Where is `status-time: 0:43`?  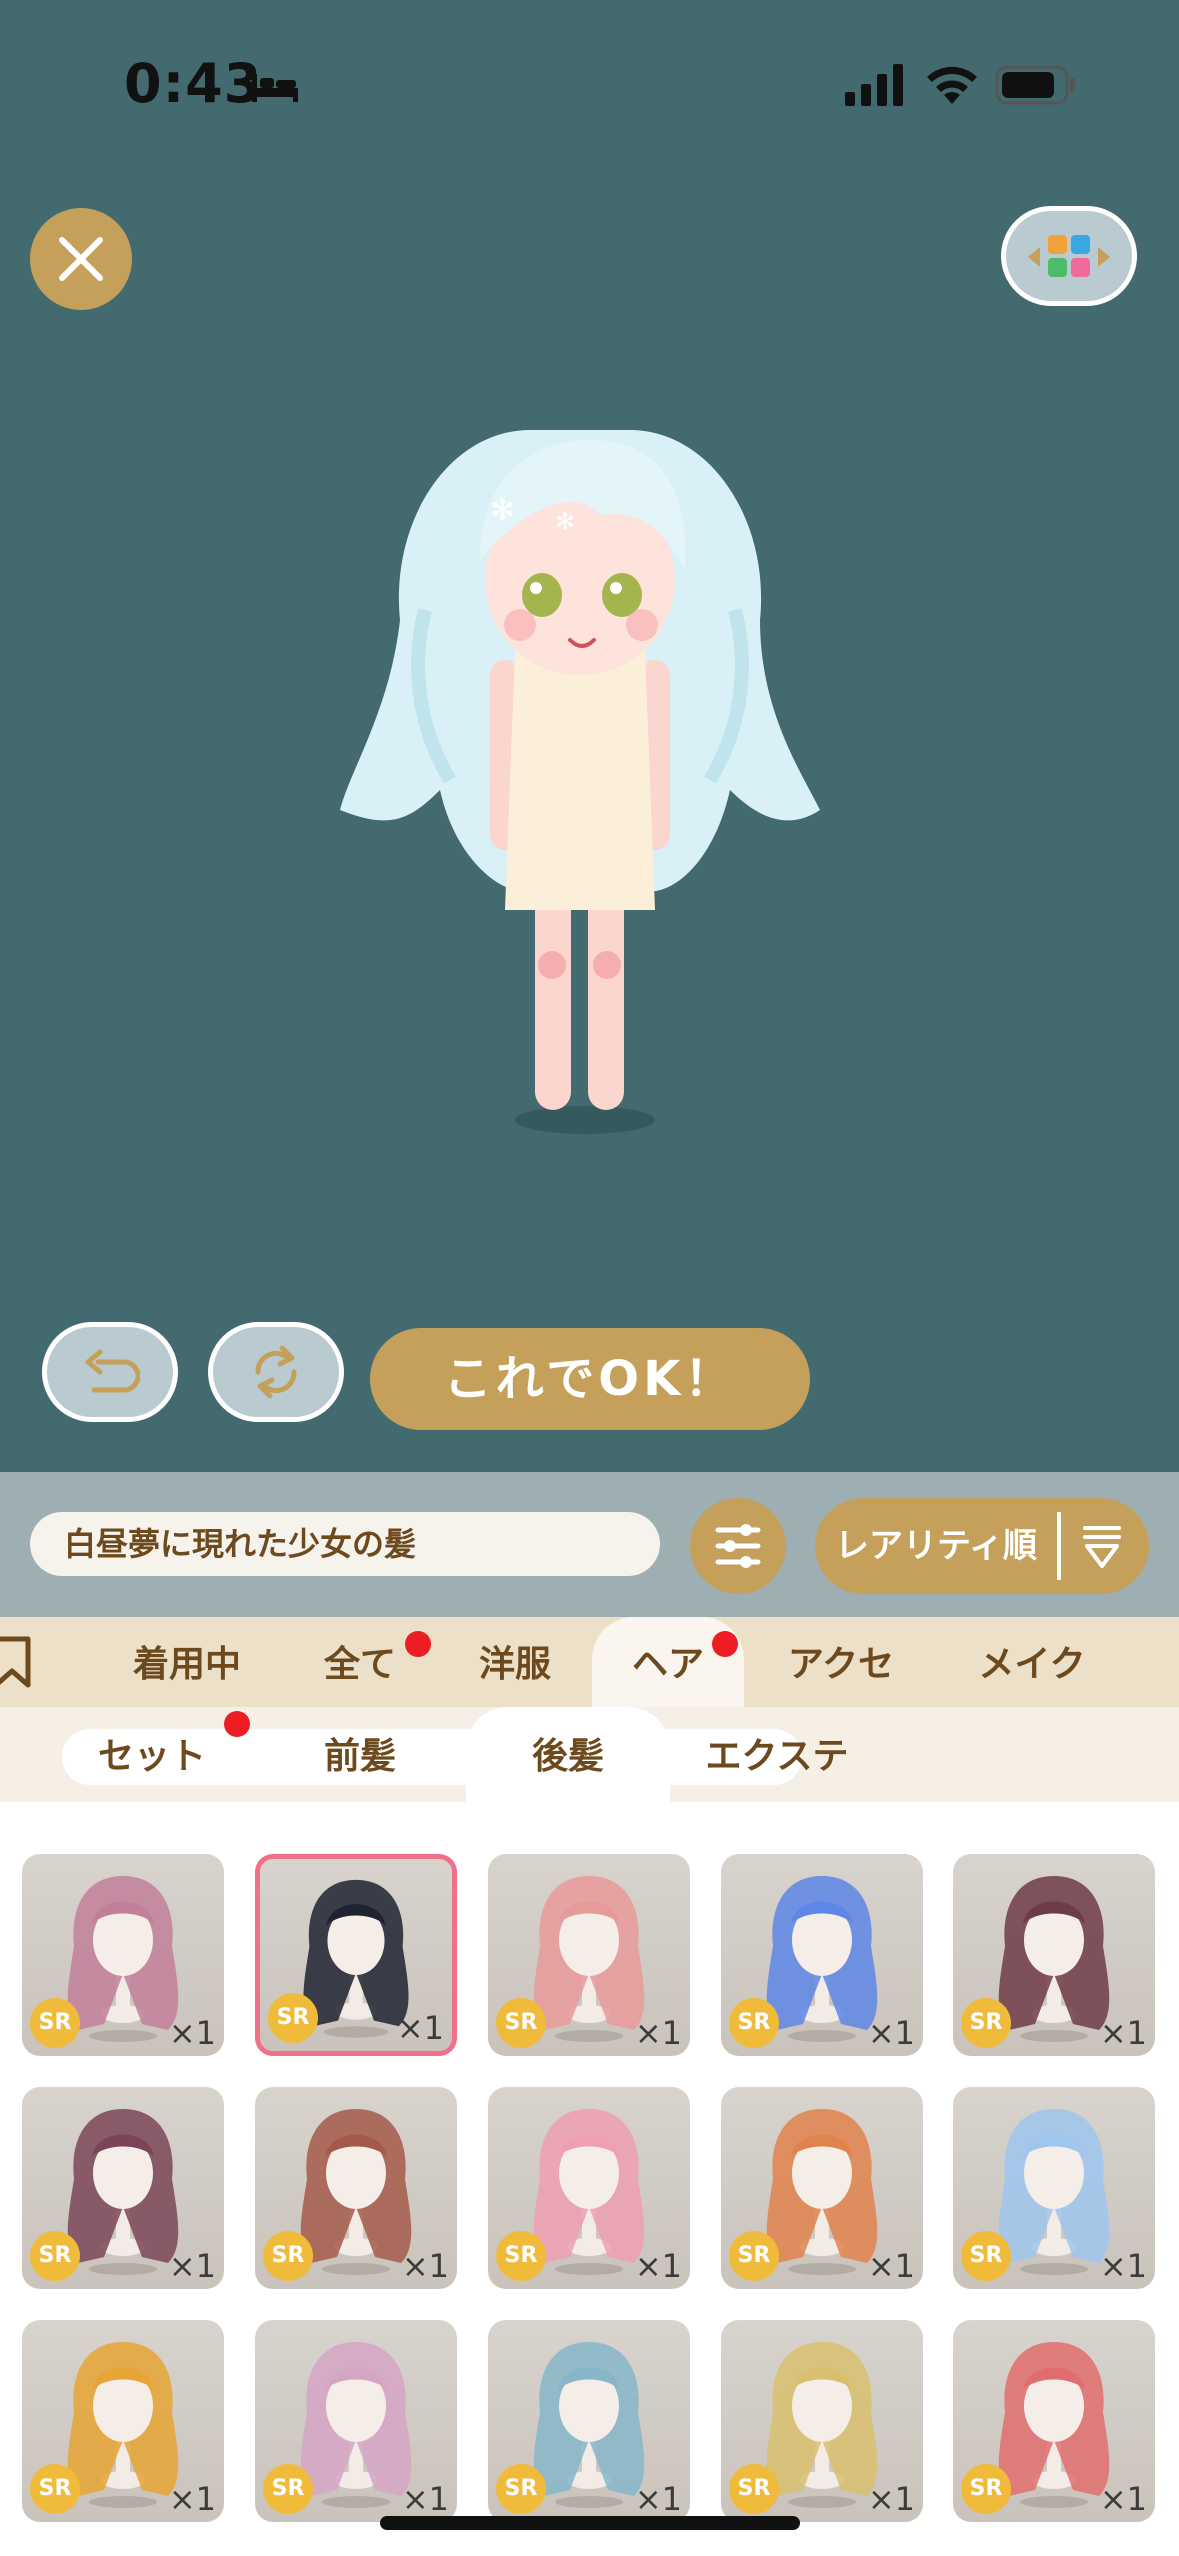
status-time: 0:43 is located at coordinates (193, 83).